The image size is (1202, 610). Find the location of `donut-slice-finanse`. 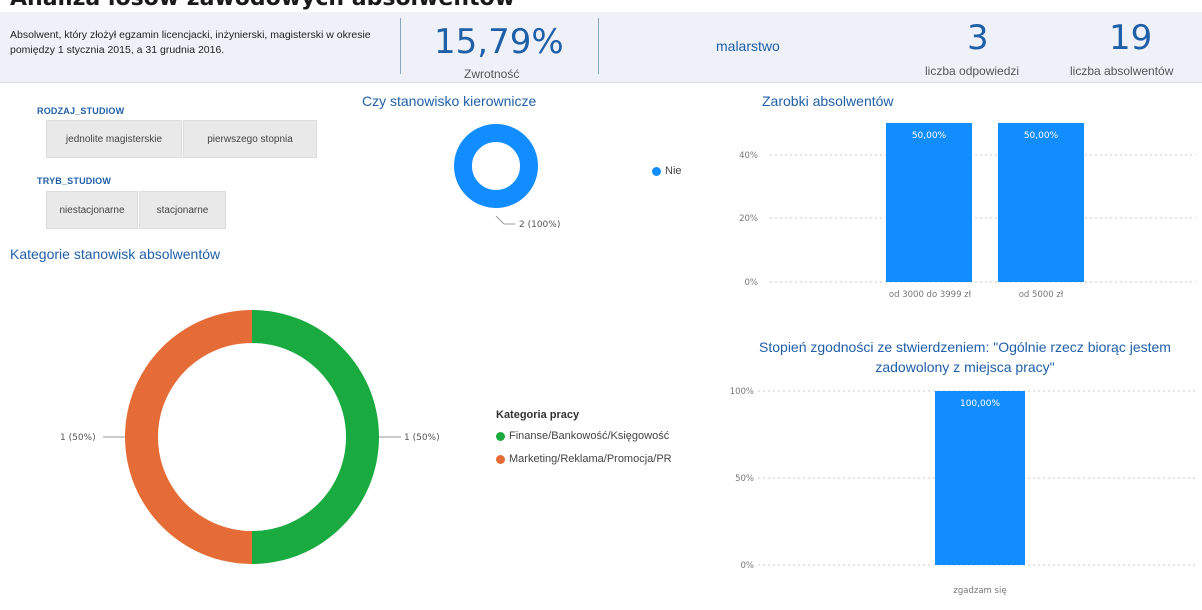

donut-slice-finanse is located at coordinates (315, 437).